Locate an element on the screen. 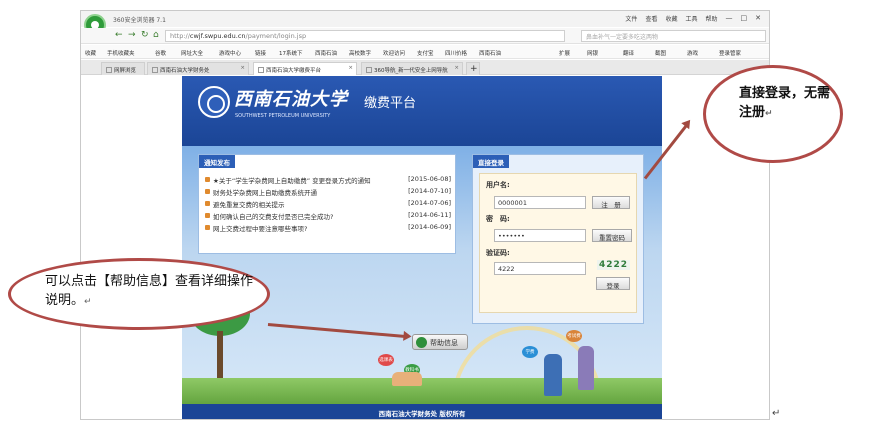 The width and height of the screenshot is (884, 430). bookmark-item: 支付宝 is located at coordinates (425, 53).